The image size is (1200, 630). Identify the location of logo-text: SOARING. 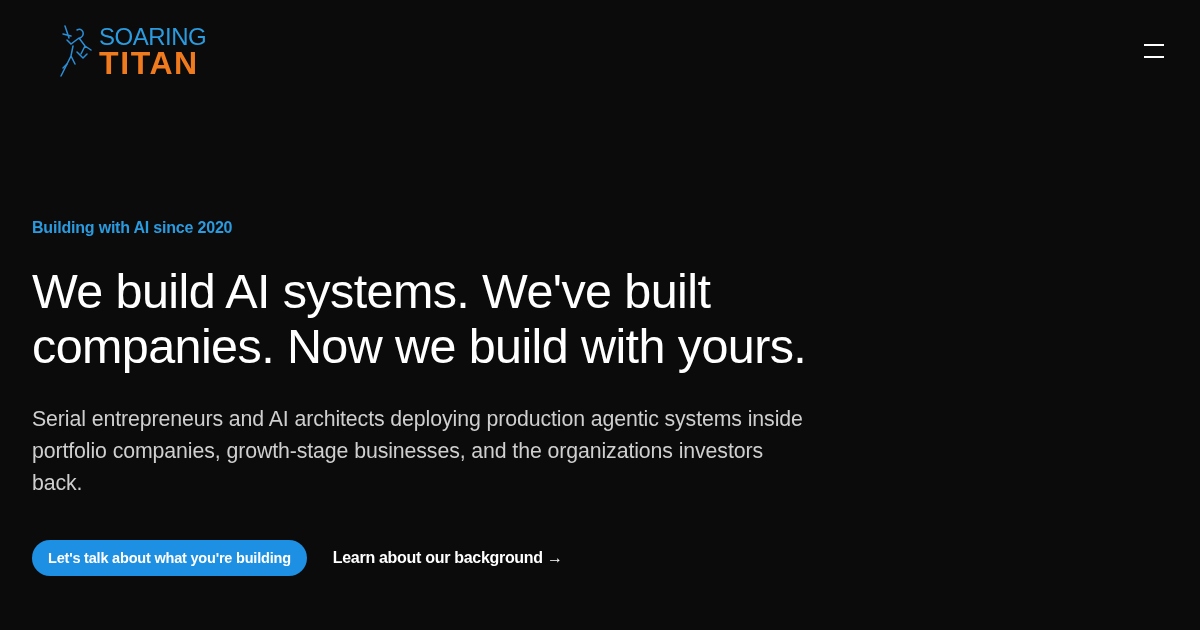
(153, 36).